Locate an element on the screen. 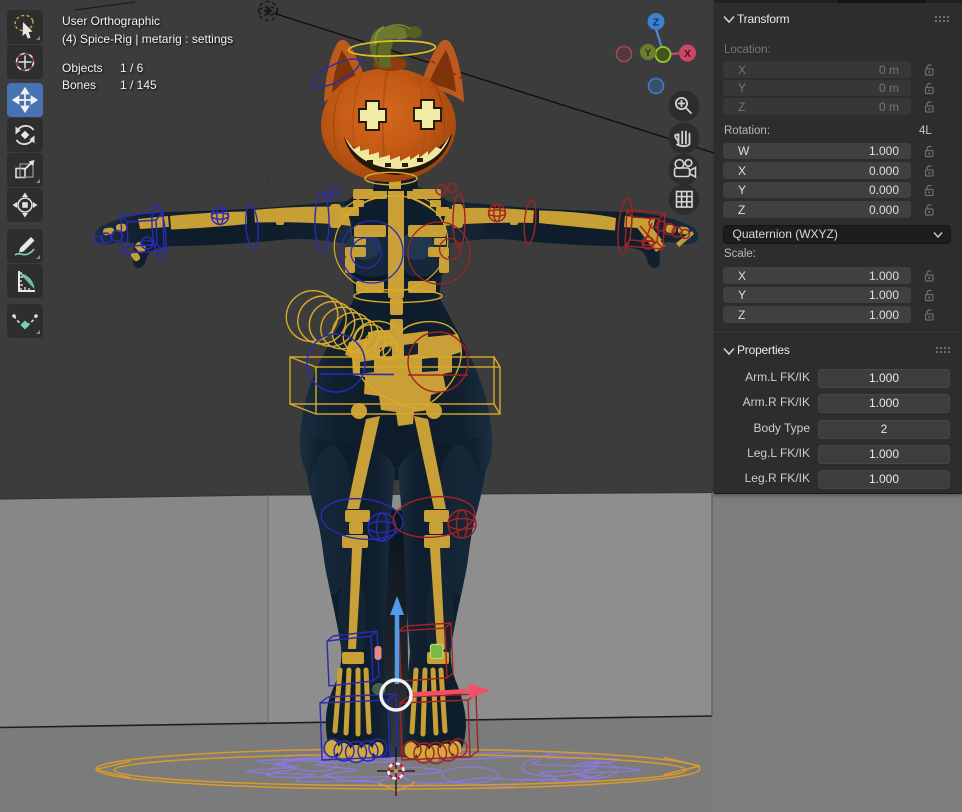  svg-text: X is located at coordinates (687, 54).